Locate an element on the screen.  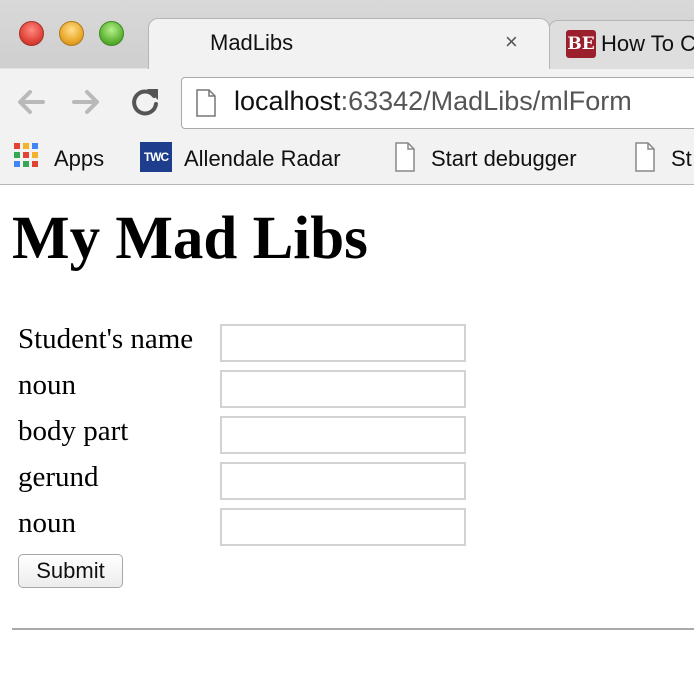
bookmark-apps: Apps is located at coordinates (79, 159).